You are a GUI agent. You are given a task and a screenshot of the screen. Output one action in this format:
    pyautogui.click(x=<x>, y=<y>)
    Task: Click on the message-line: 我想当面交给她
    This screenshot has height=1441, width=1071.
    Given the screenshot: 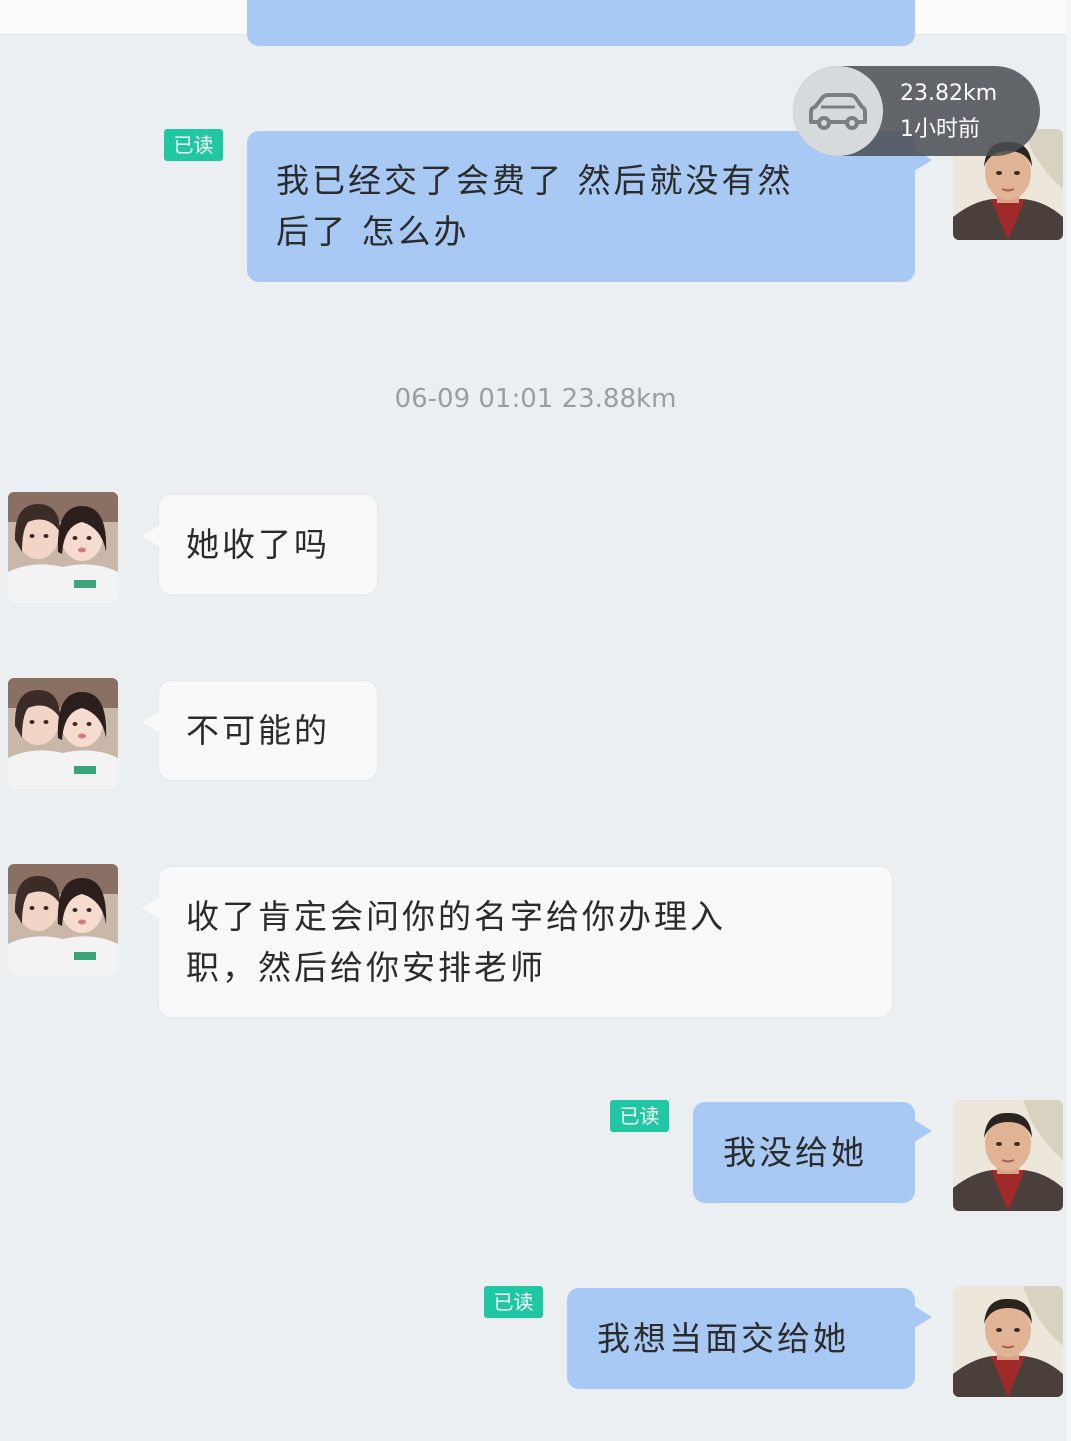 What is the action you would take?
    pyautogui.click(x=723, y=1338)
    